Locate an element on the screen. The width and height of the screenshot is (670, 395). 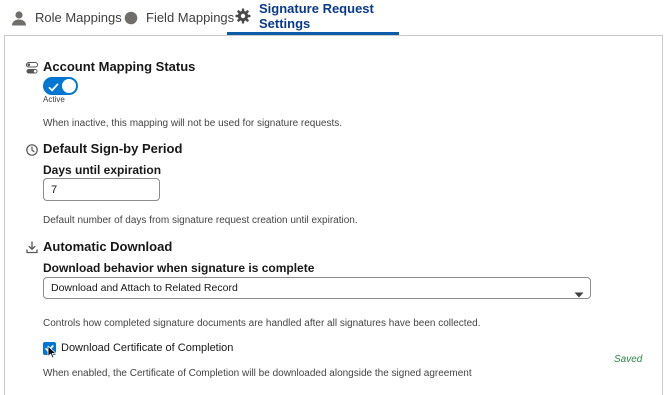
gear-icon is located at coordinates (243, 16).